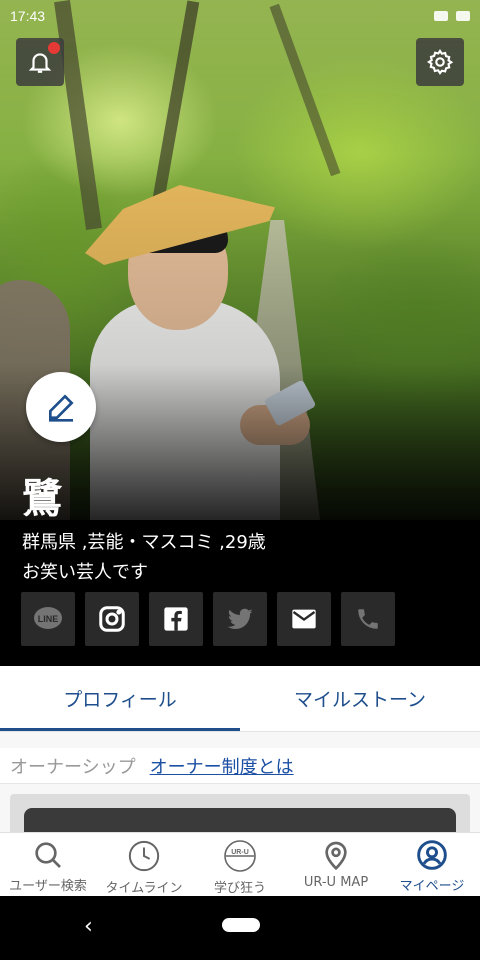 The image size is (480, 960). I want to click on pencil-icon, so click(61, 408).